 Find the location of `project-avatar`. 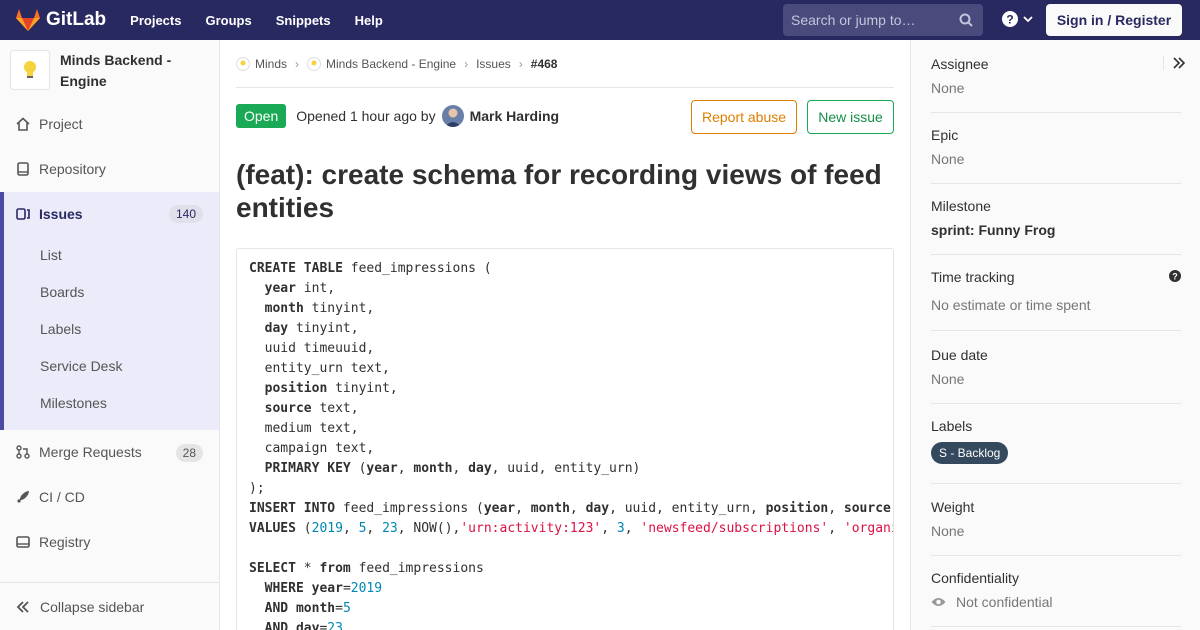

project-avatar is located at coordinates (30, 70).